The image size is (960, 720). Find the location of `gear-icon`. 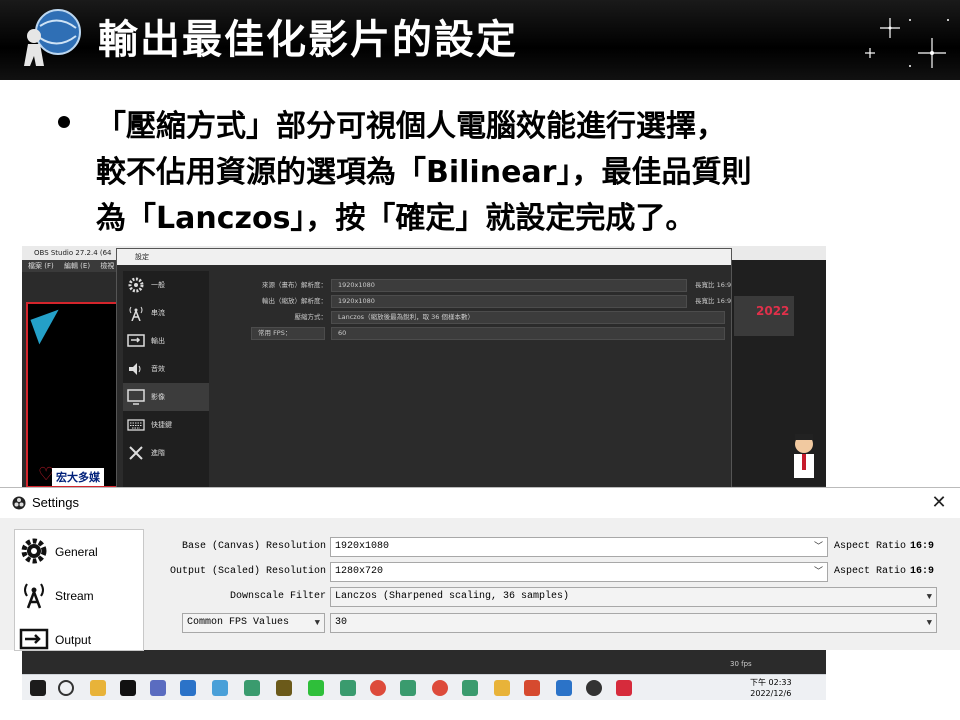

gear-icon is located at coordinates (136, 285).